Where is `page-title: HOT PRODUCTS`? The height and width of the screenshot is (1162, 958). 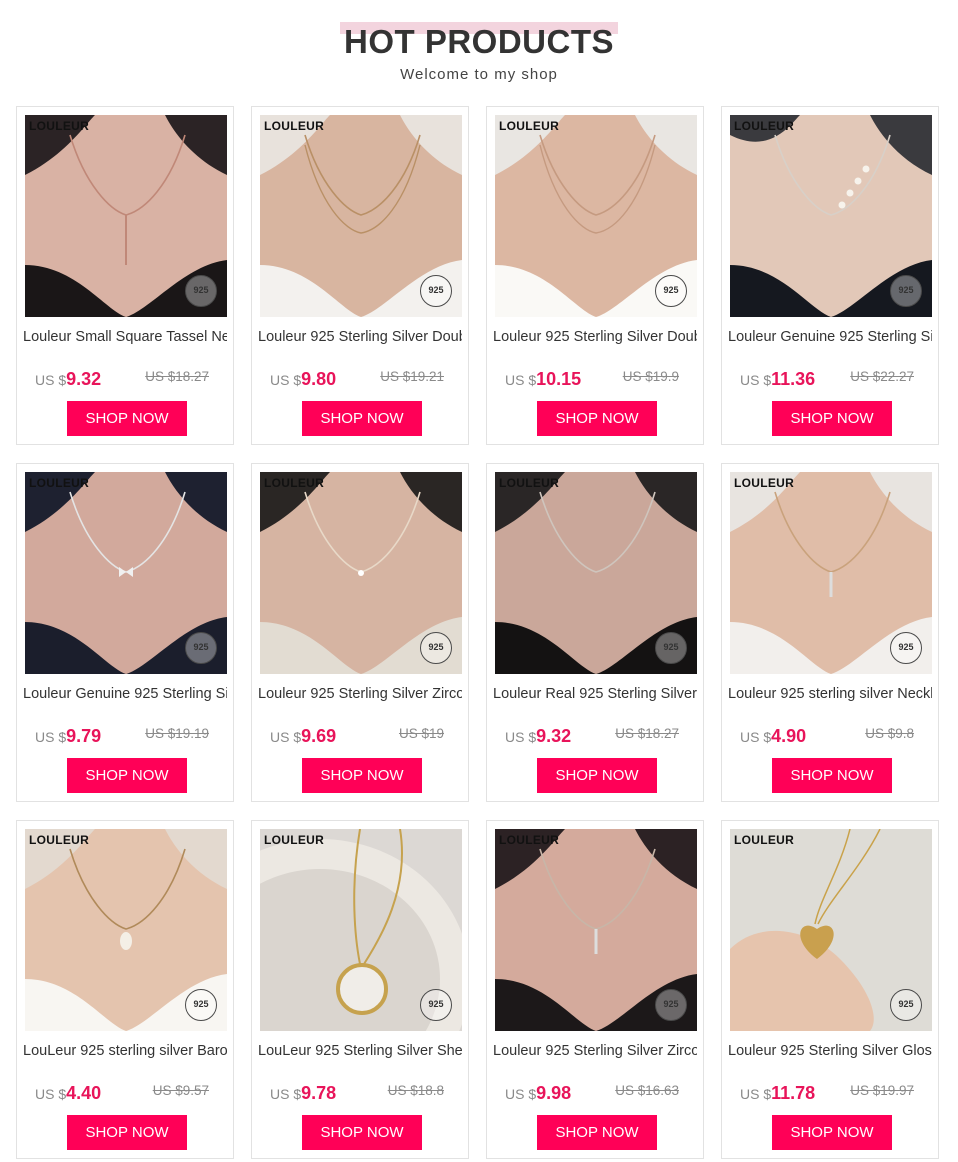
page-title: HOT PRODUCTS is located at coordinates (479, 41).